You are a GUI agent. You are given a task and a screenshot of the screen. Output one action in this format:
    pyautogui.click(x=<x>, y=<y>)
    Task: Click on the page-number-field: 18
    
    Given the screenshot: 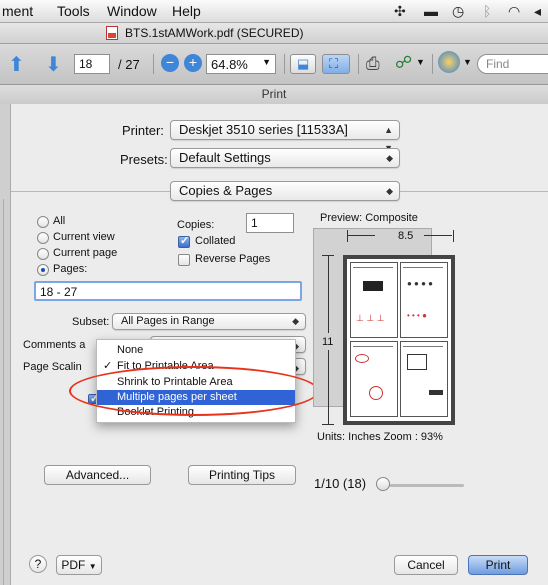 What is the action you would take?
    pyautogui.click(x=92, y=64)
    